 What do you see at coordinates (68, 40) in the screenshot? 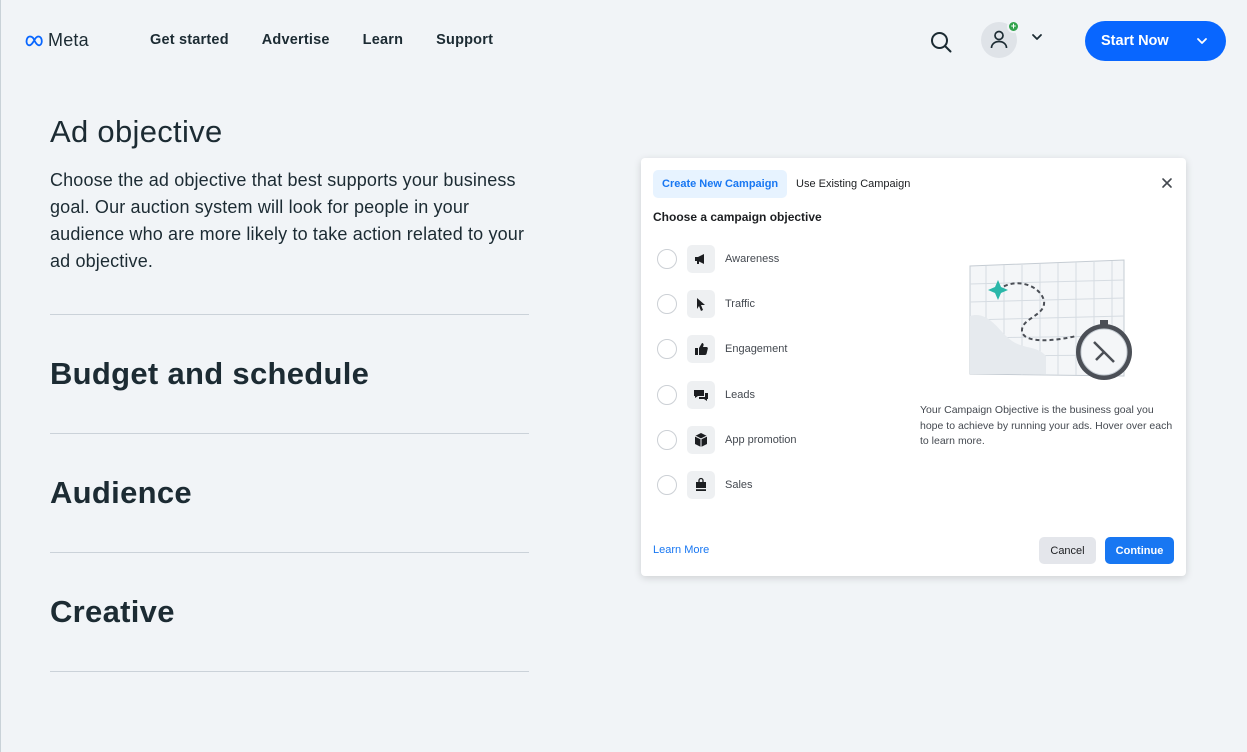
I see `logo-text: Meta` at bounding box center [68, 40].